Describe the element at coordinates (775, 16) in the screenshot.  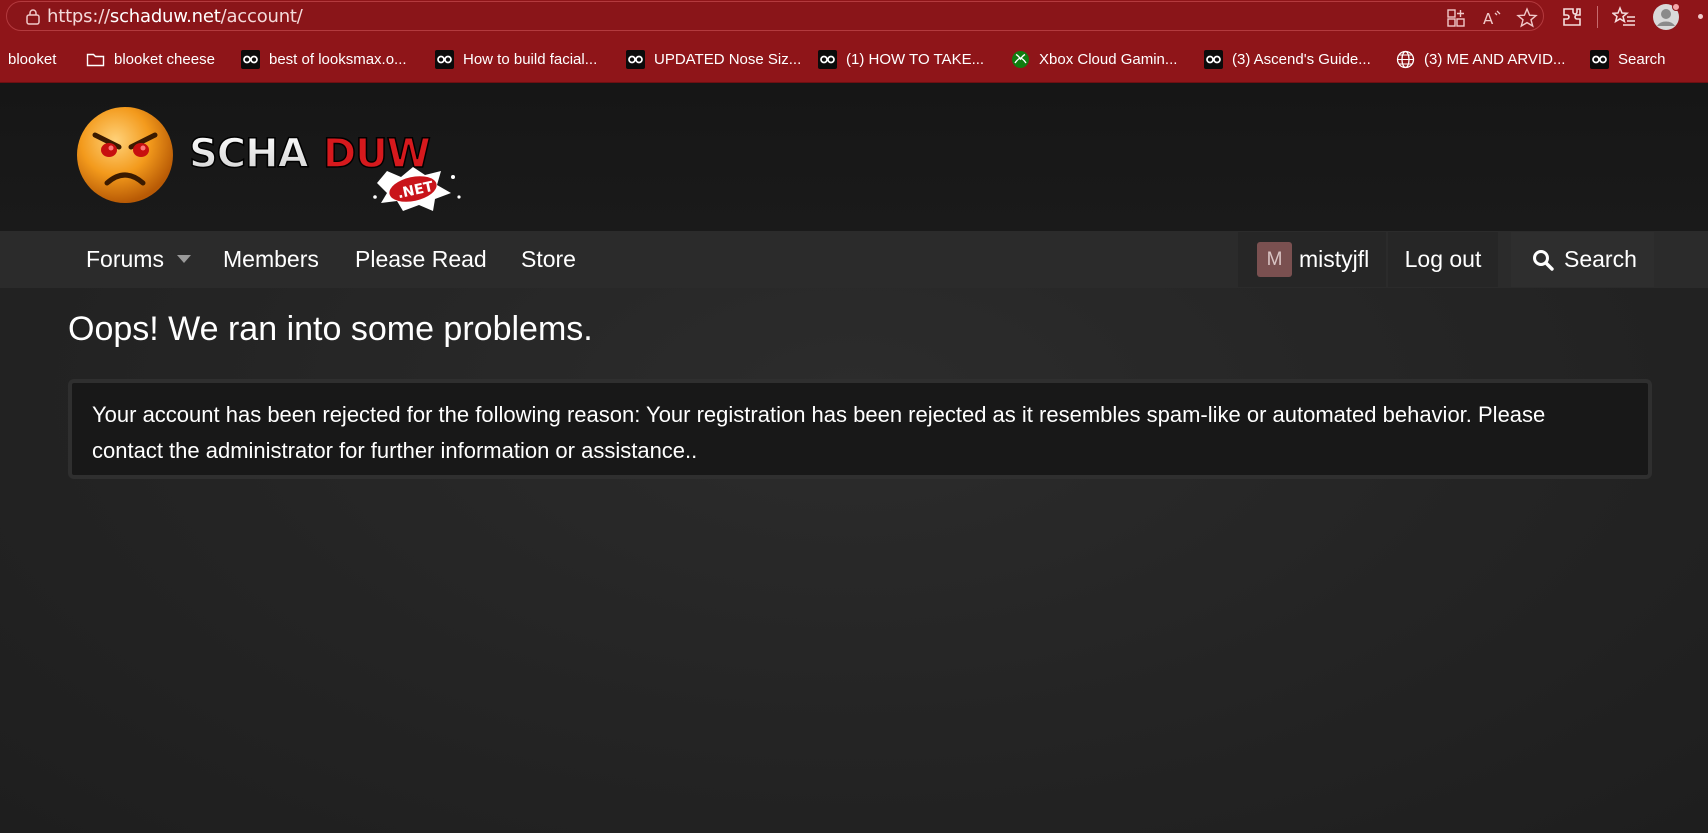
I see `address-bar: https://schaduw.net/account/ A` at that location.